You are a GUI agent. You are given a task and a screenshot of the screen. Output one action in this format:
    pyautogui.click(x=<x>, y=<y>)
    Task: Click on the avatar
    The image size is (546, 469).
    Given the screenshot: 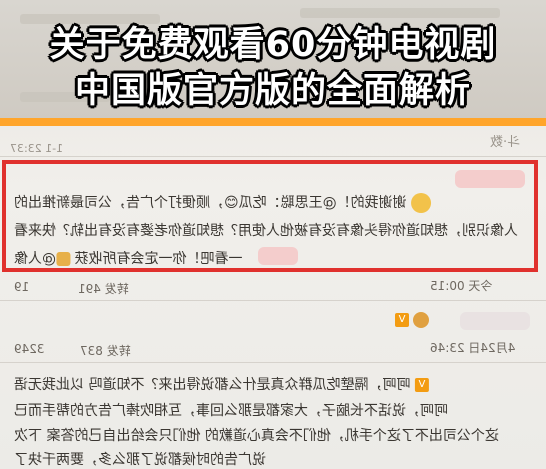 What is the action you would take?
    pyautogui.click(x=421, y=320)
    